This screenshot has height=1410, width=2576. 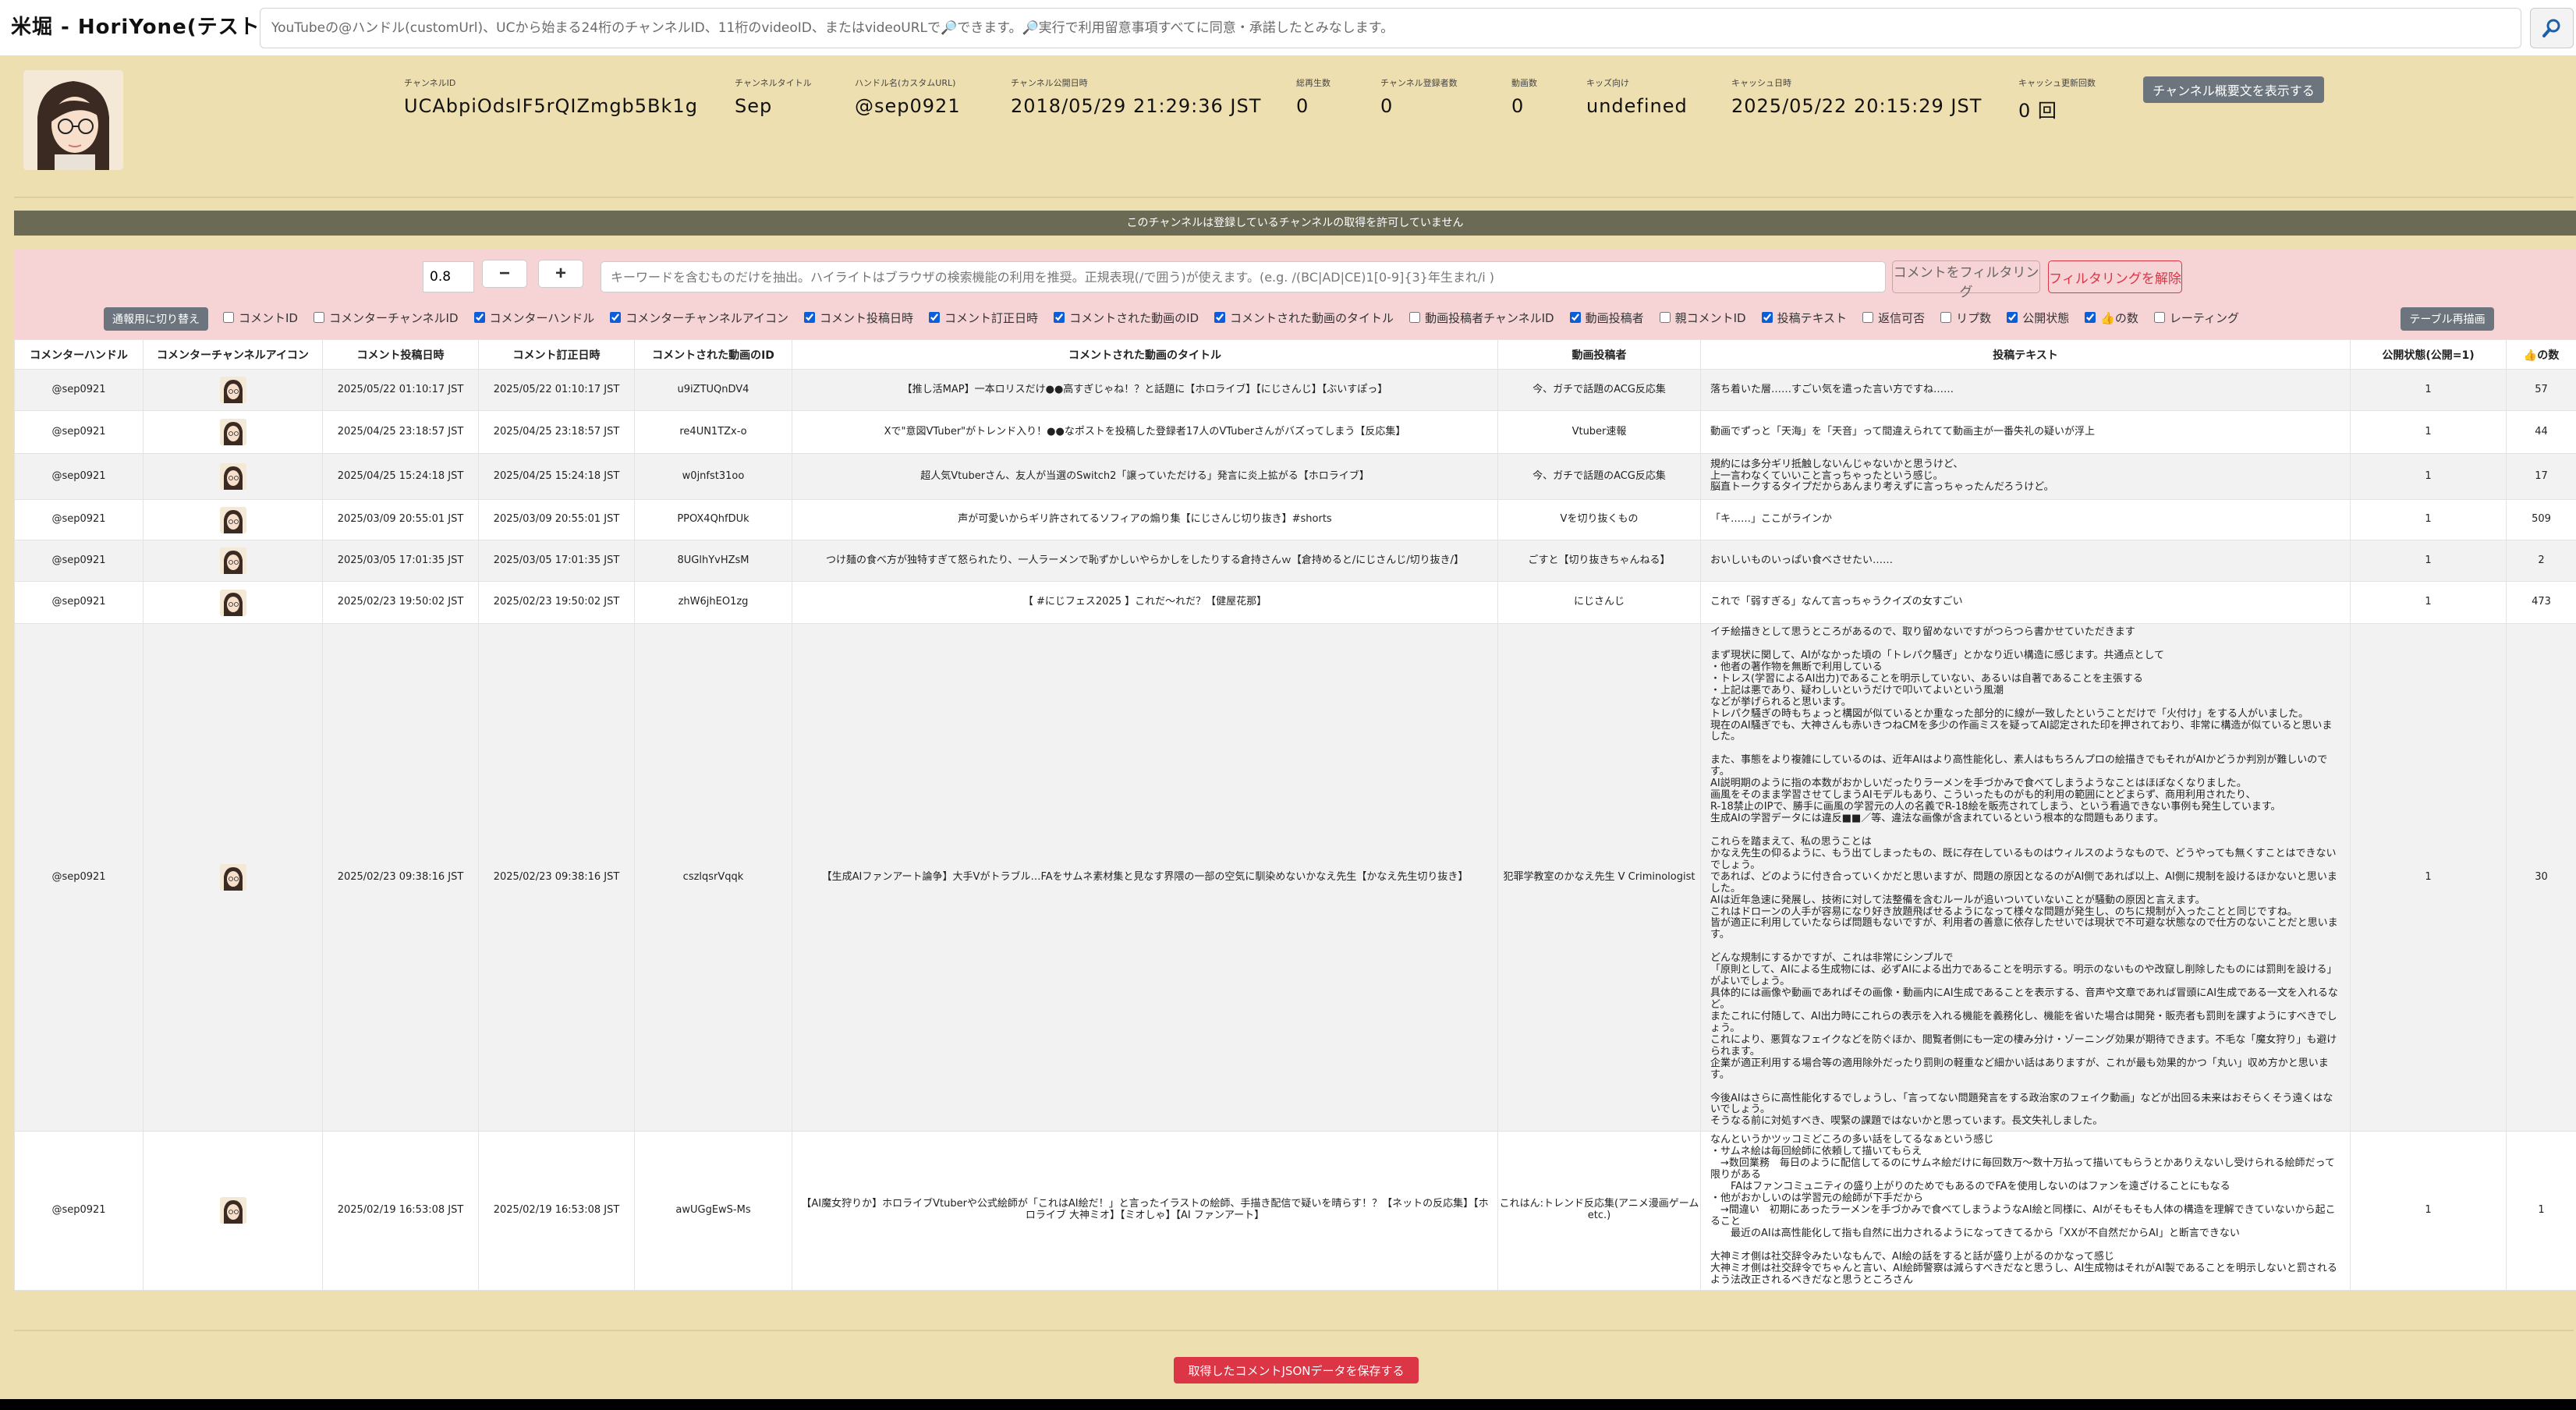 I want to click on column-toggle: コメントID, so click(x=260, y=318).